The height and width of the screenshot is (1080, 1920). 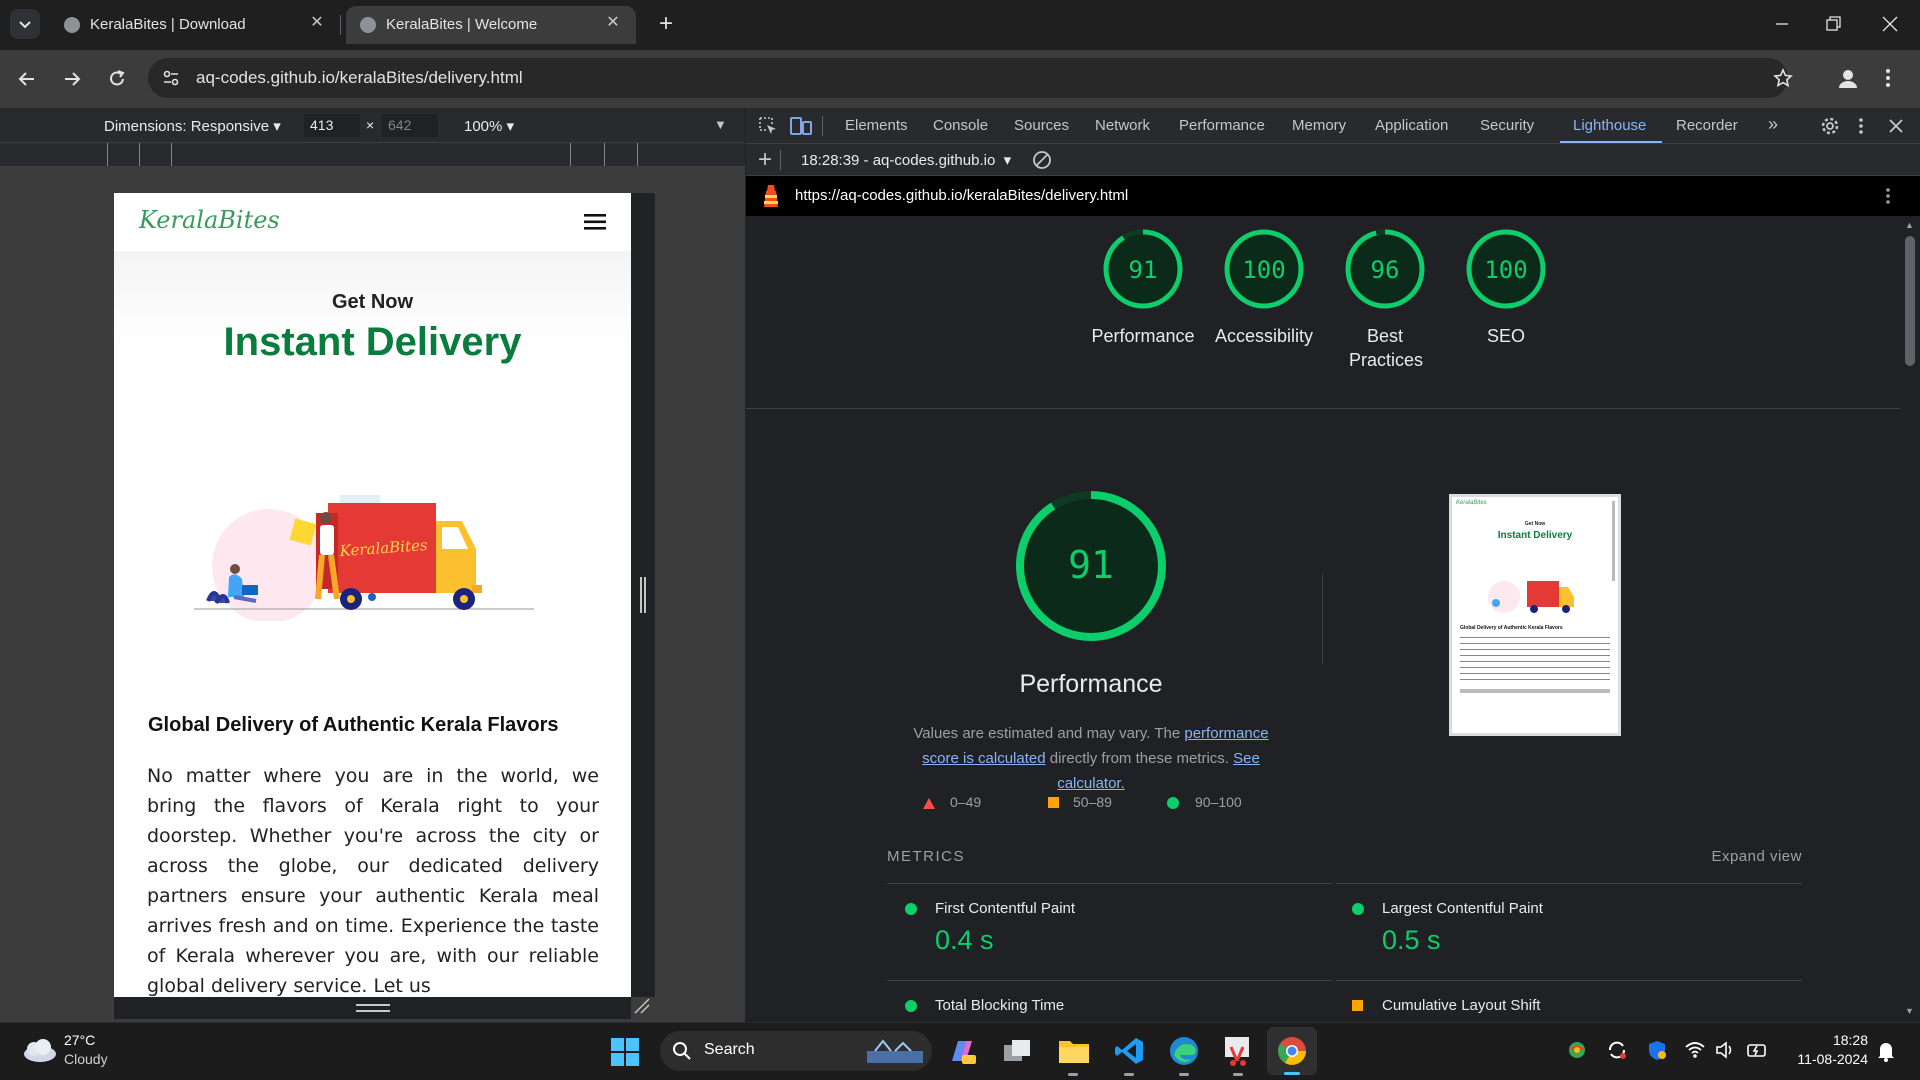 What do you see at coordinates (1724, 856) in the screenshot?
I see `expand-view-toggle: Expand view` at bounding box center [1724, 856].